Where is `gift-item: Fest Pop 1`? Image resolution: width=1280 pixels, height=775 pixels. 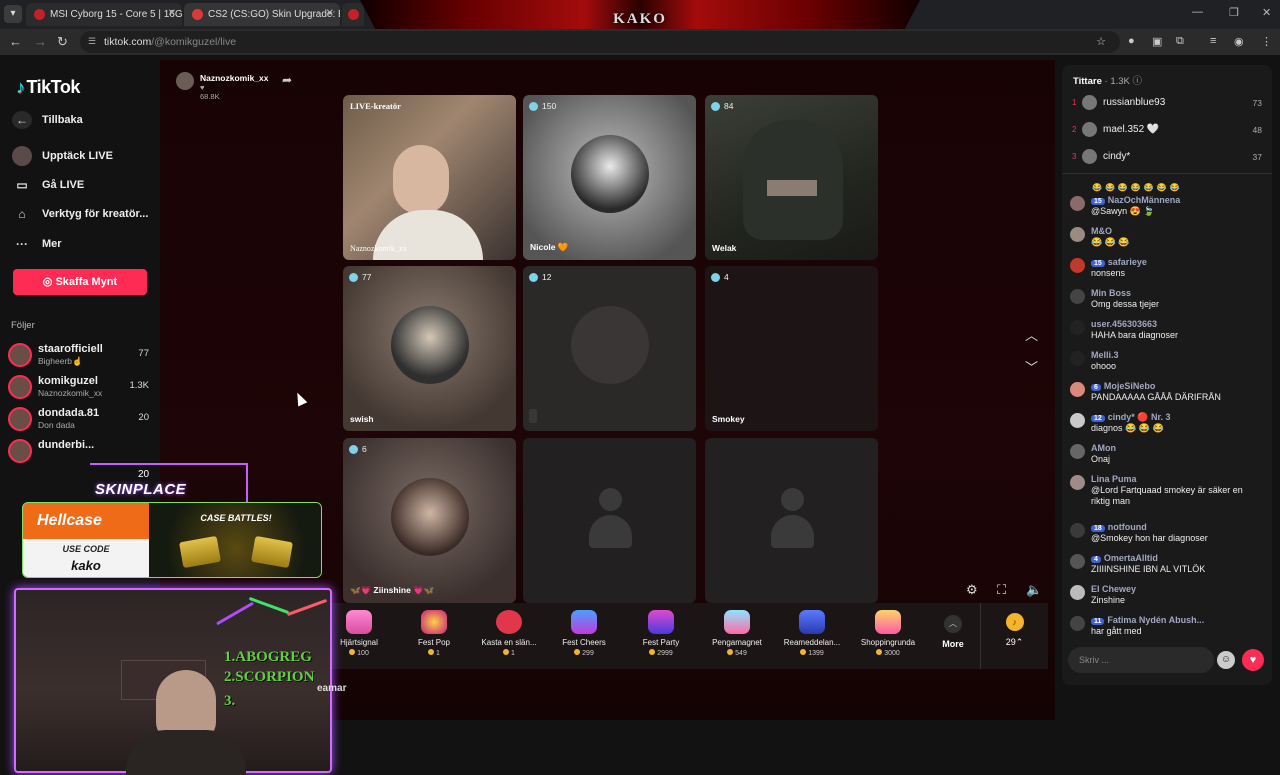
gift-item: Fest Pop 1 is located at coordinates (434, 633).